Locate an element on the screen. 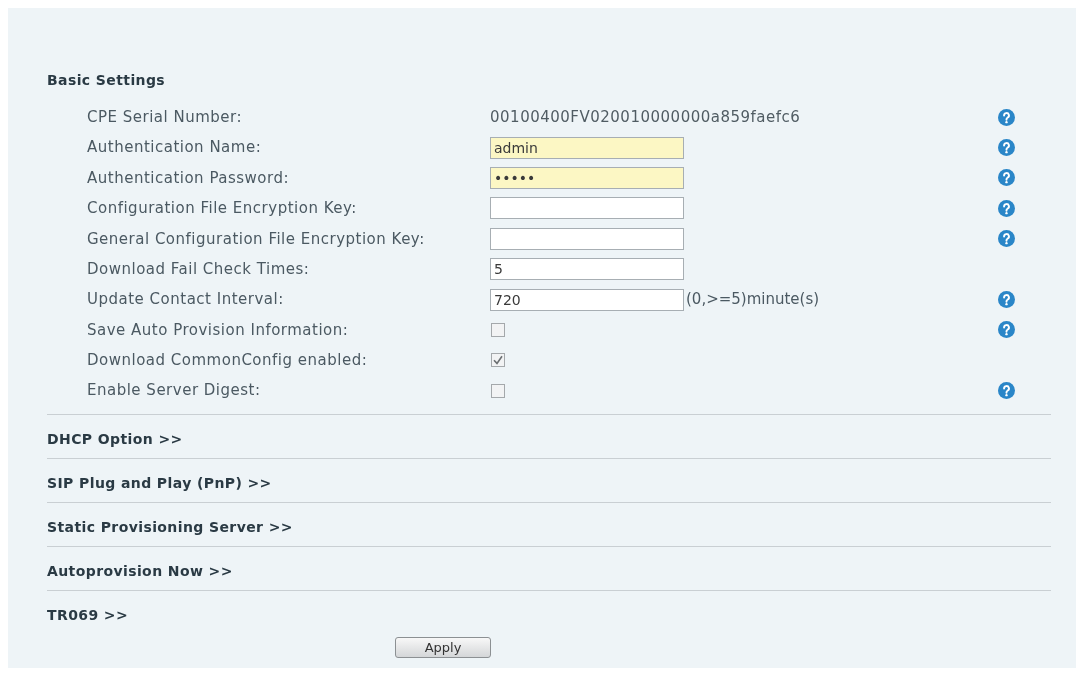  apply-button: Apply is located at coordinates (443, 647).